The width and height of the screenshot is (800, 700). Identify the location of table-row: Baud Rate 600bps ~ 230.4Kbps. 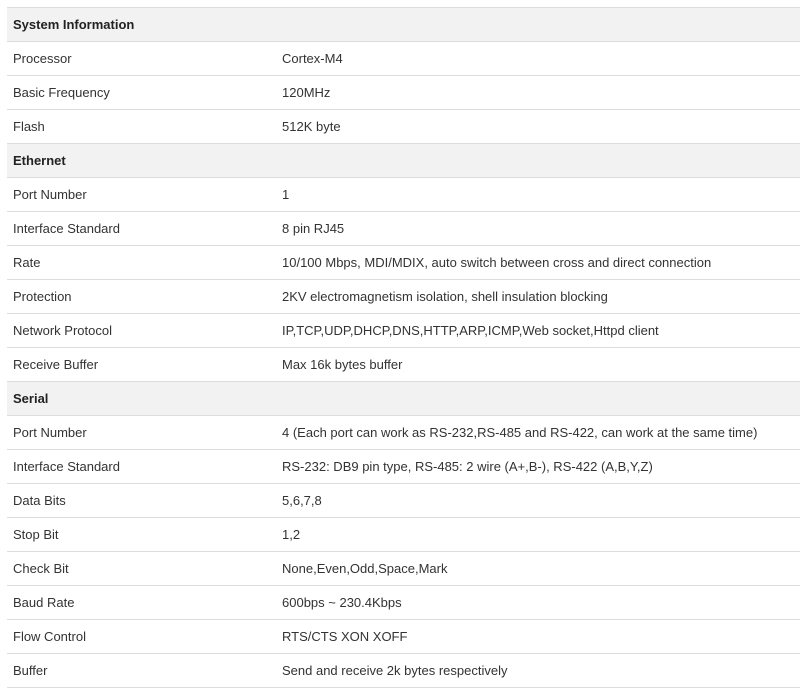
(403, 602).